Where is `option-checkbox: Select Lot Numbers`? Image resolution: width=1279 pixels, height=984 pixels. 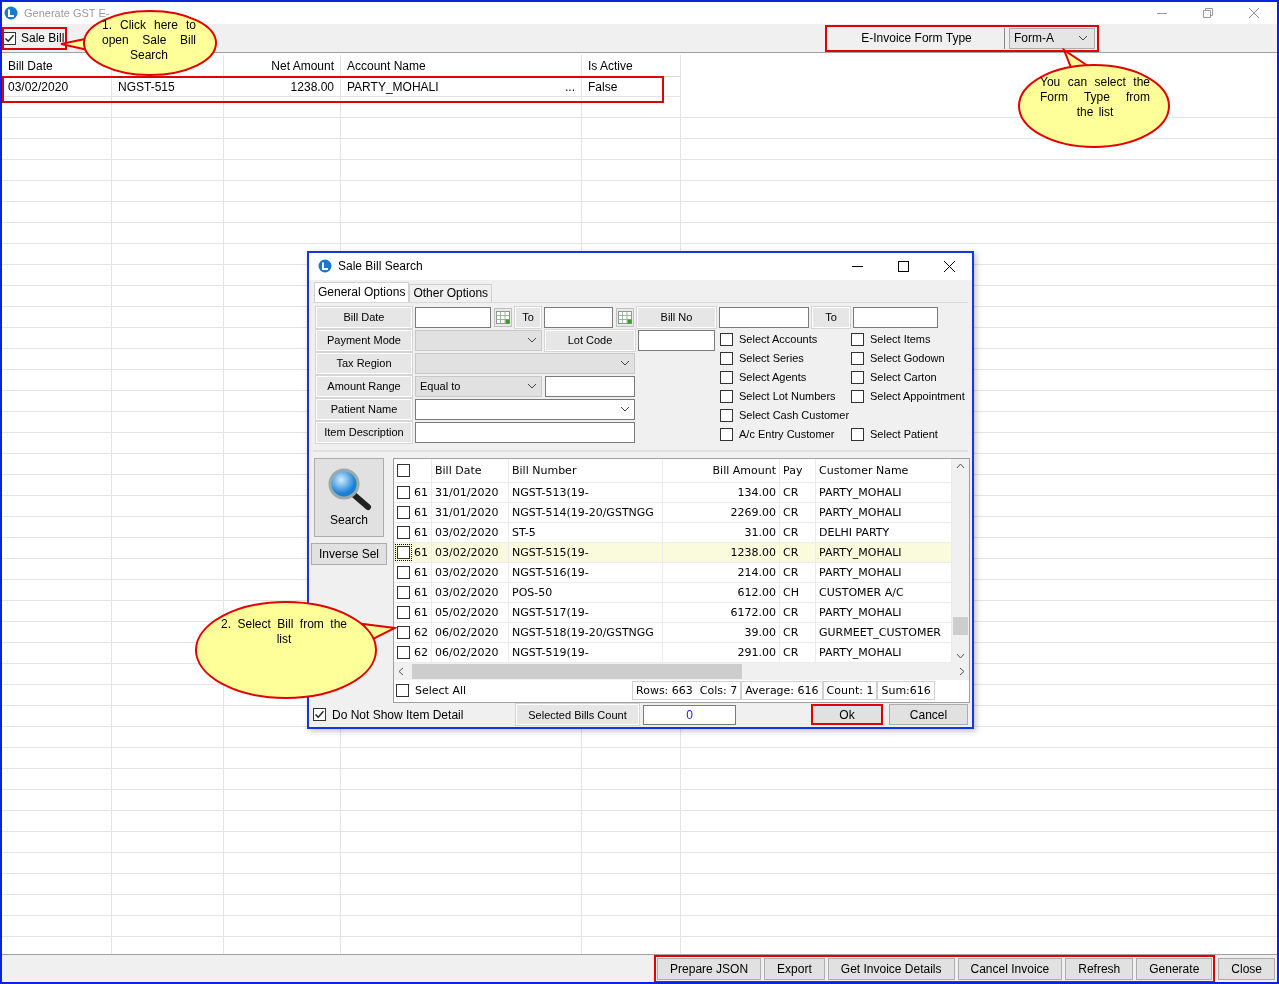
option-checkbox: Select Lot Numbers is located at coordinates (785, 396).